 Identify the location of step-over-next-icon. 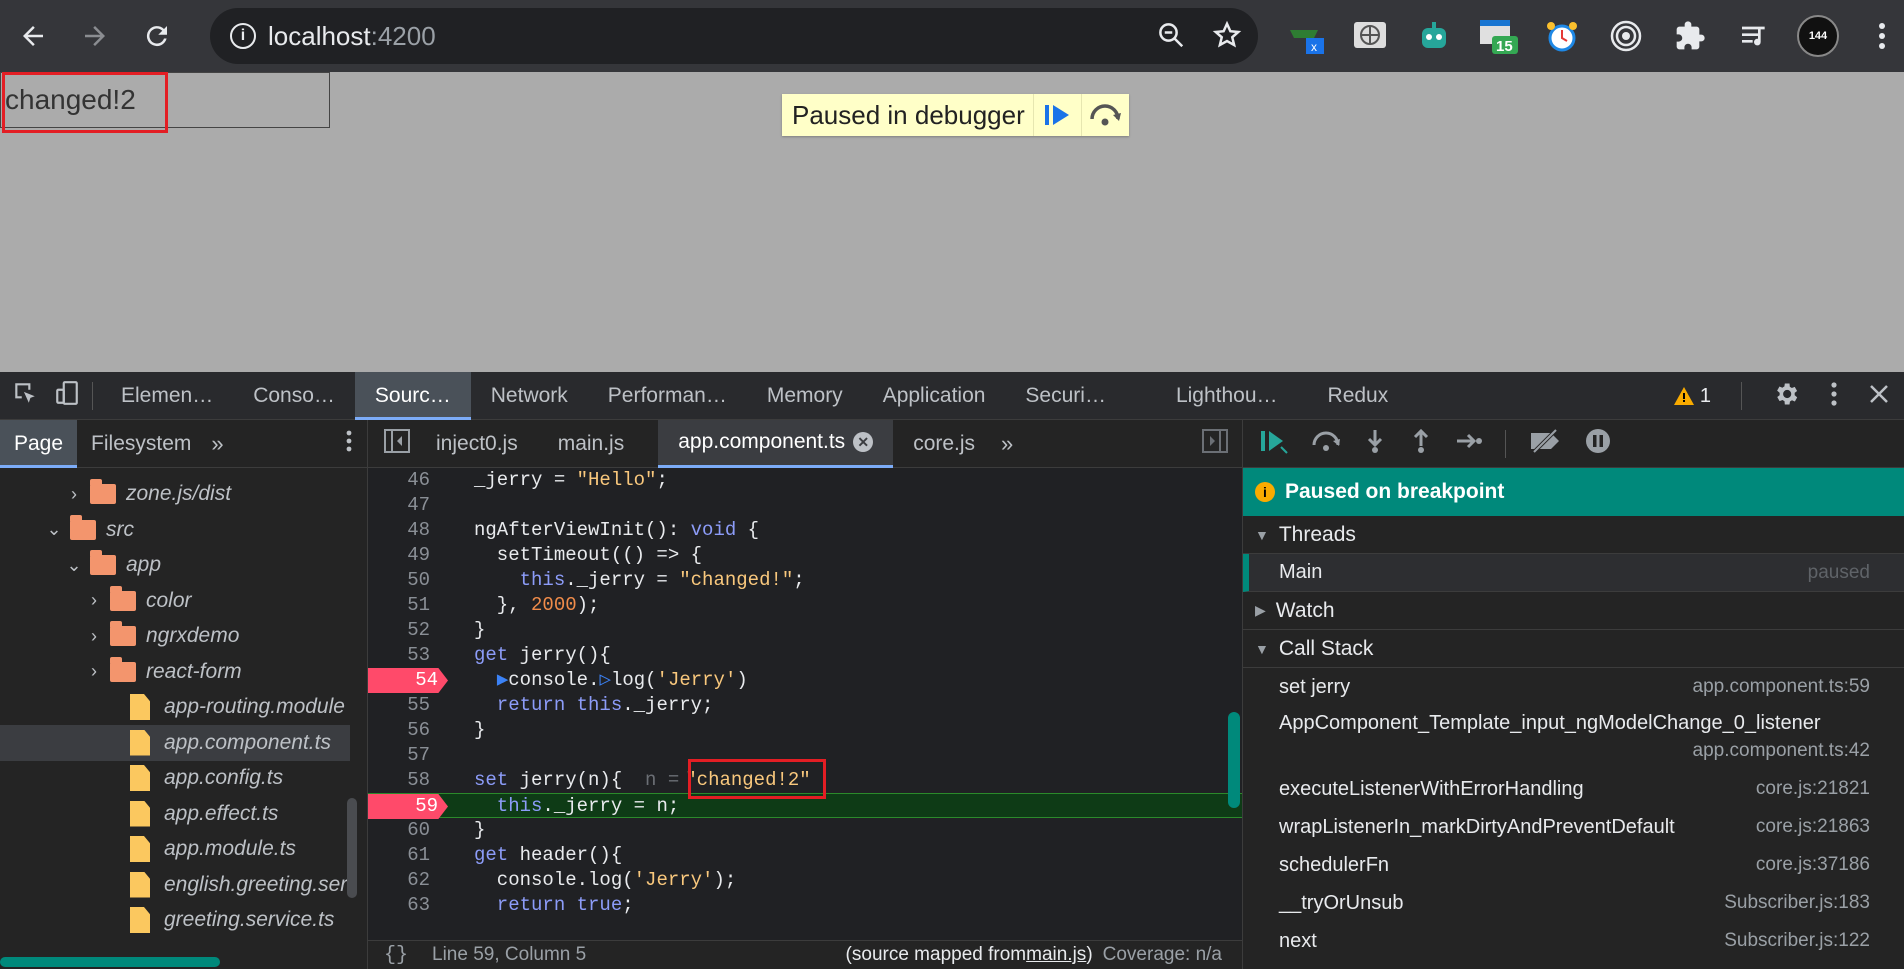
(1326, 443).